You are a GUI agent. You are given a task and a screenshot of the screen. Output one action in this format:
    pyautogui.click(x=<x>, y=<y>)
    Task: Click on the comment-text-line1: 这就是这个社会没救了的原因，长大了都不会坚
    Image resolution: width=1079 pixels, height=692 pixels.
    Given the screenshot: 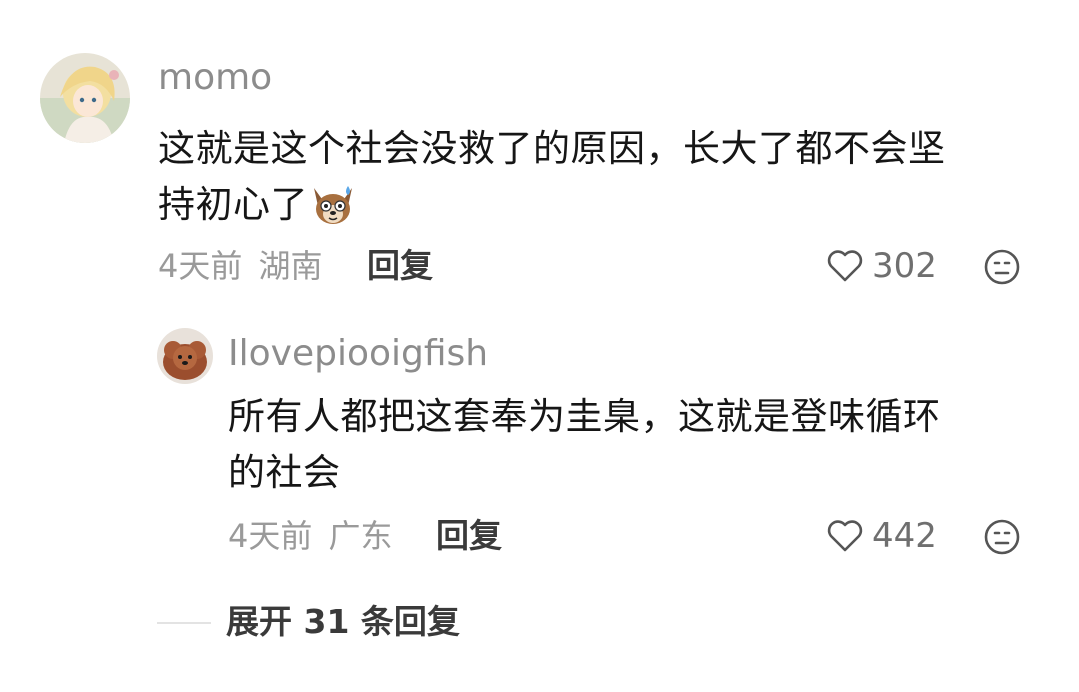 What is the action you would take?
    pyautogui.click(x=552, y=148)
    